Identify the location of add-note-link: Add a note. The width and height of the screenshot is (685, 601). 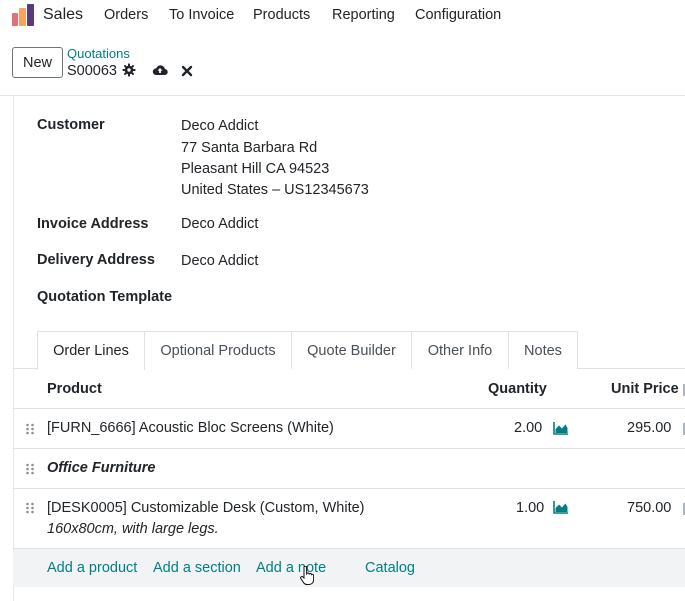
(291, 568).